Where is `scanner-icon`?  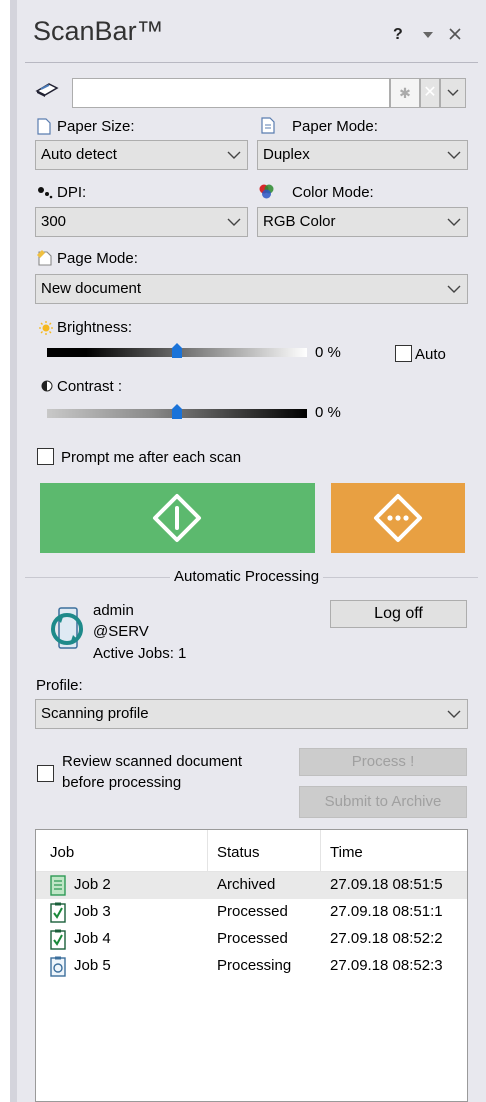 scanner-icon is located at coordinates (47, 90).